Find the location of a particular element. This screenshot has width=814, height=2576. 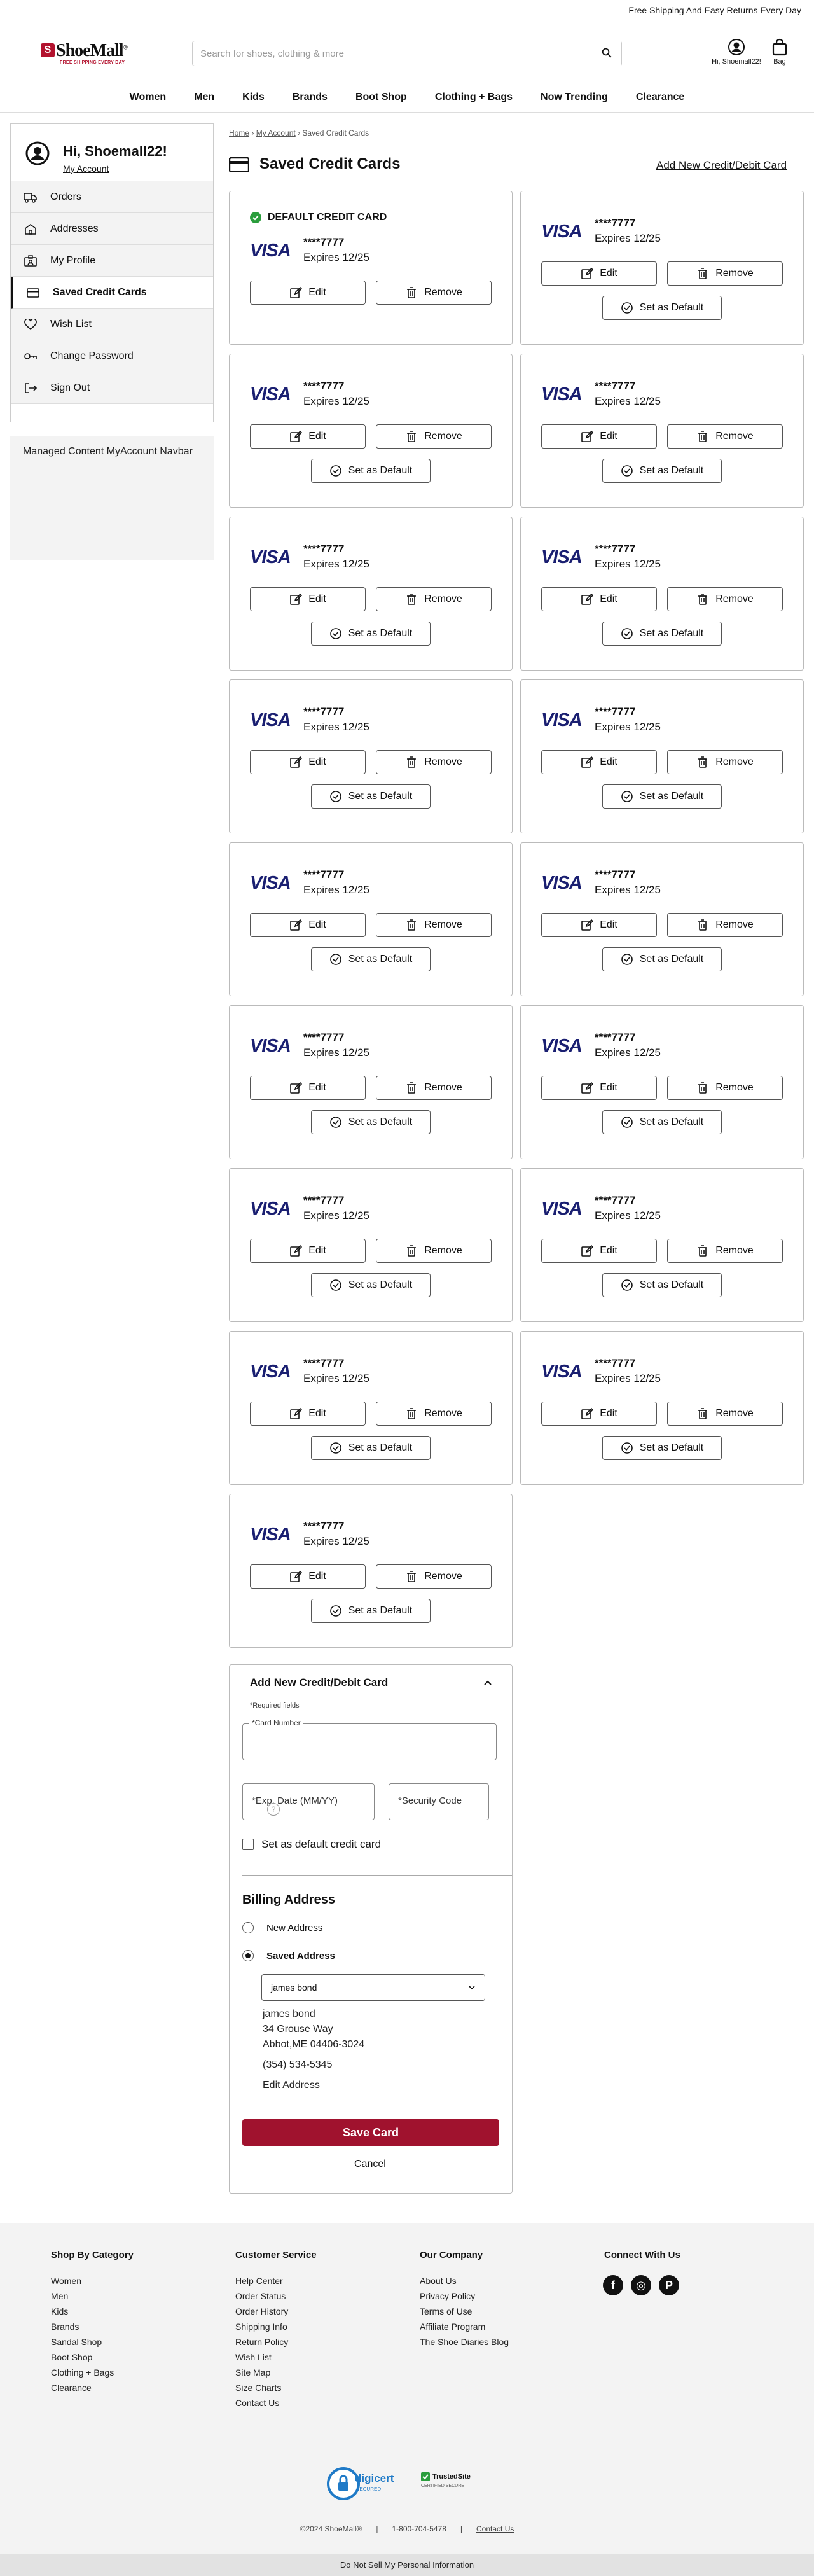

search-button is located at coordinates (606, 54).